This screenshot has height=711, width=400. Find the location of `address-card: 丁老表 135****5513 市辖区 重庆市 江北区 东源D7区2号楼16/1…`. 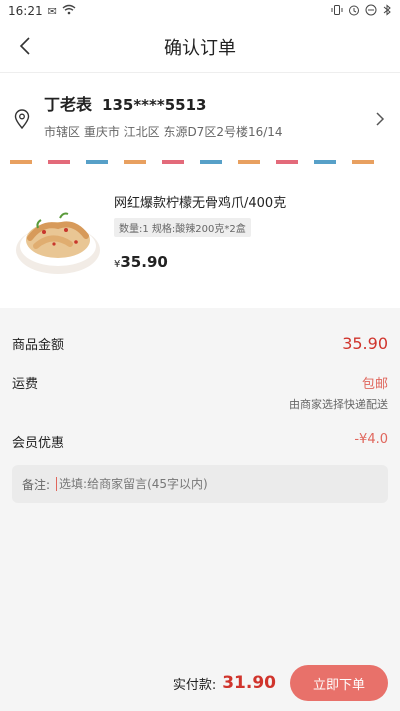

address-card: 丁老表 135****5513 市辖区 重庆市 江北区 东源D7区2号楼16/1… is located at coordinates (200, 116).